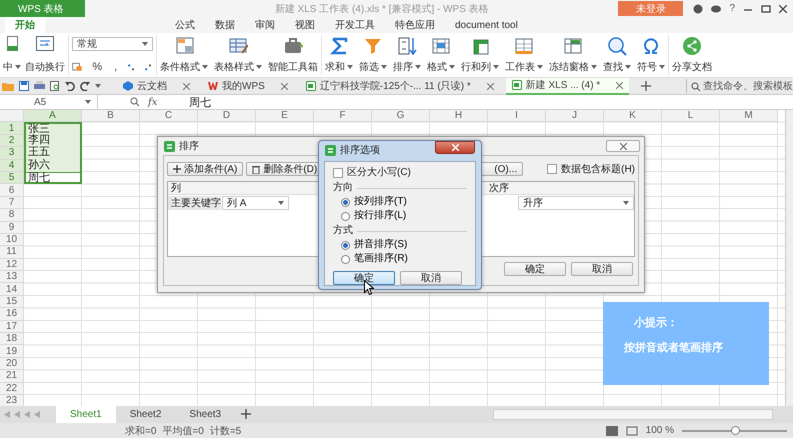  Describe the element at coordinates (55, 86) in the screenshot. I see `preview-icon` at that location.